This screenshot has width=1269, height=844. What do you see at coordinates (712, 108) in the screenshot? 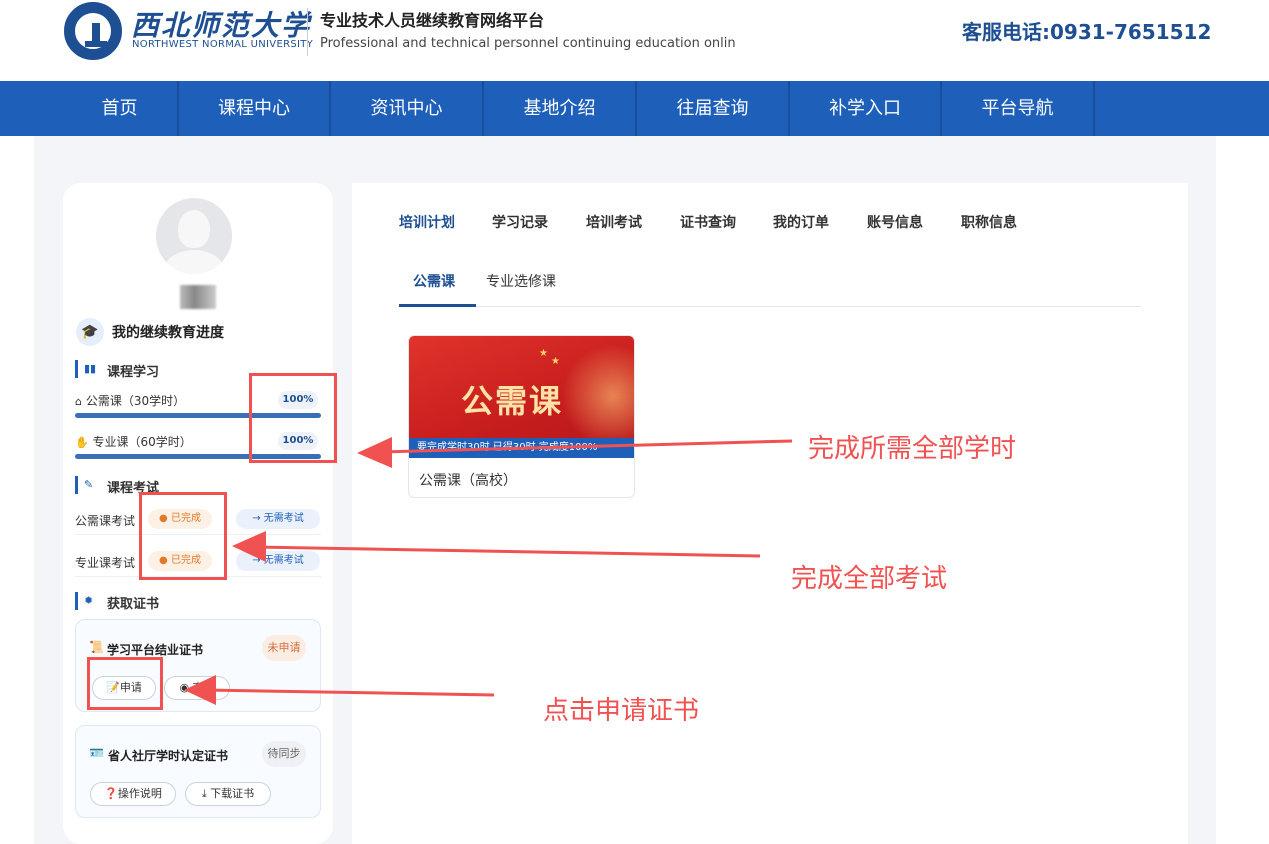
I see `nav-item-past-query: 往届查询` at bounding box center [712, 108].